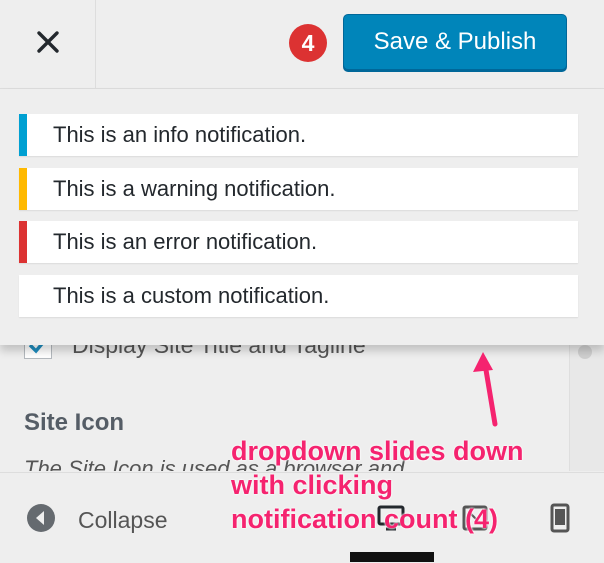  I want to click on active-device-indicator, so click(392, 557).